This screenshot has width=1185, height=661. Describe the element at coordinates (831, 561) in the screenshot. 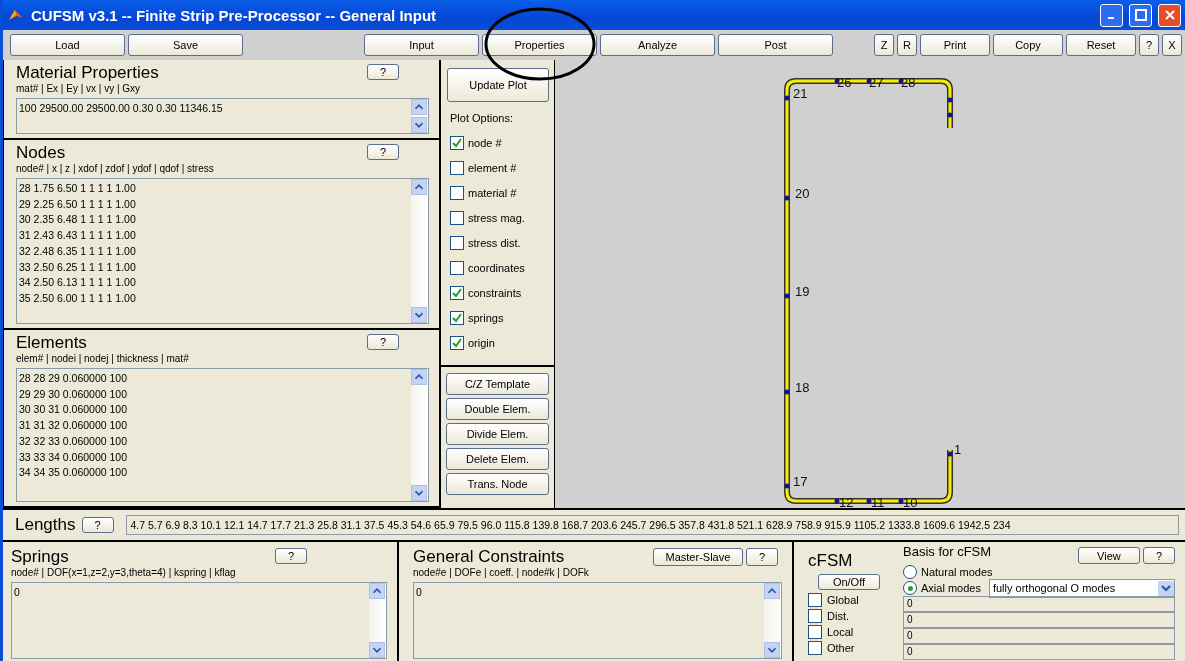

I see `panel-title: cFSM` at that location.